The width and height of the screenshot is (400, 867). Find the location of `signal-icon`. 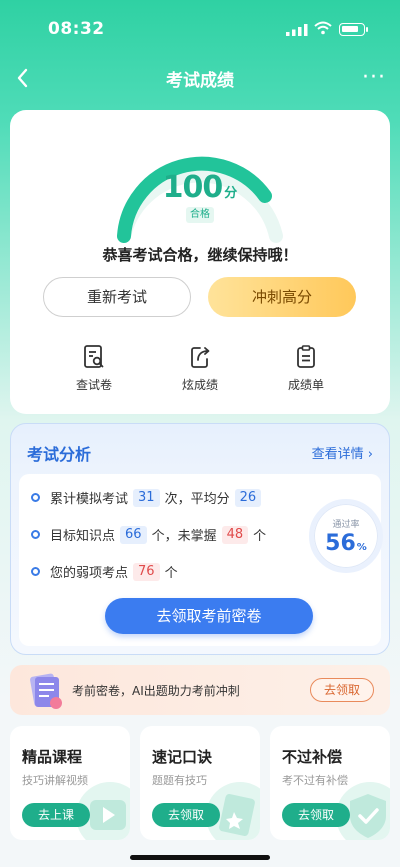

signal-icon is located at coordinates (297, 30).